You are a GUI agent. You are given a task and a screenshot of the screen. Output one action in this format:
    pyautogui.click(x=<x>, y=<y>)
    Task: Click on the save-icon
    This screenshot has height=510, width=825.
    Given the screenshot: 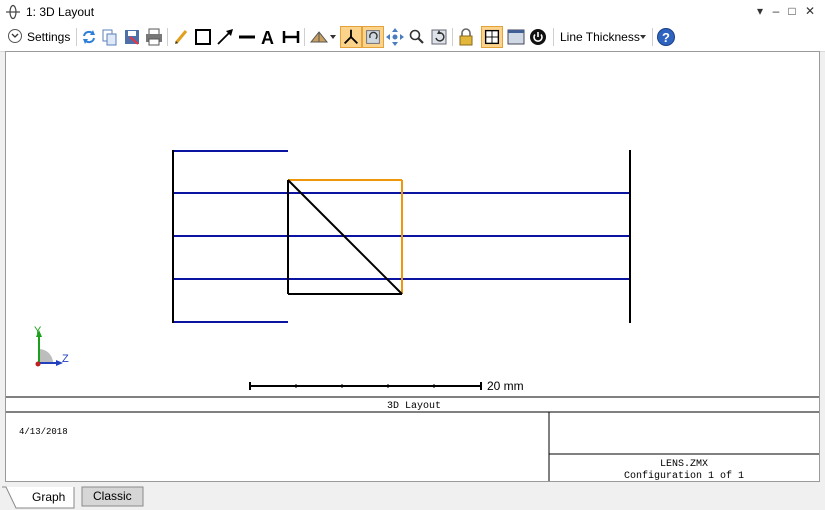 What is the action you would take?
    pyautogui.click(x=132, y=37)
    